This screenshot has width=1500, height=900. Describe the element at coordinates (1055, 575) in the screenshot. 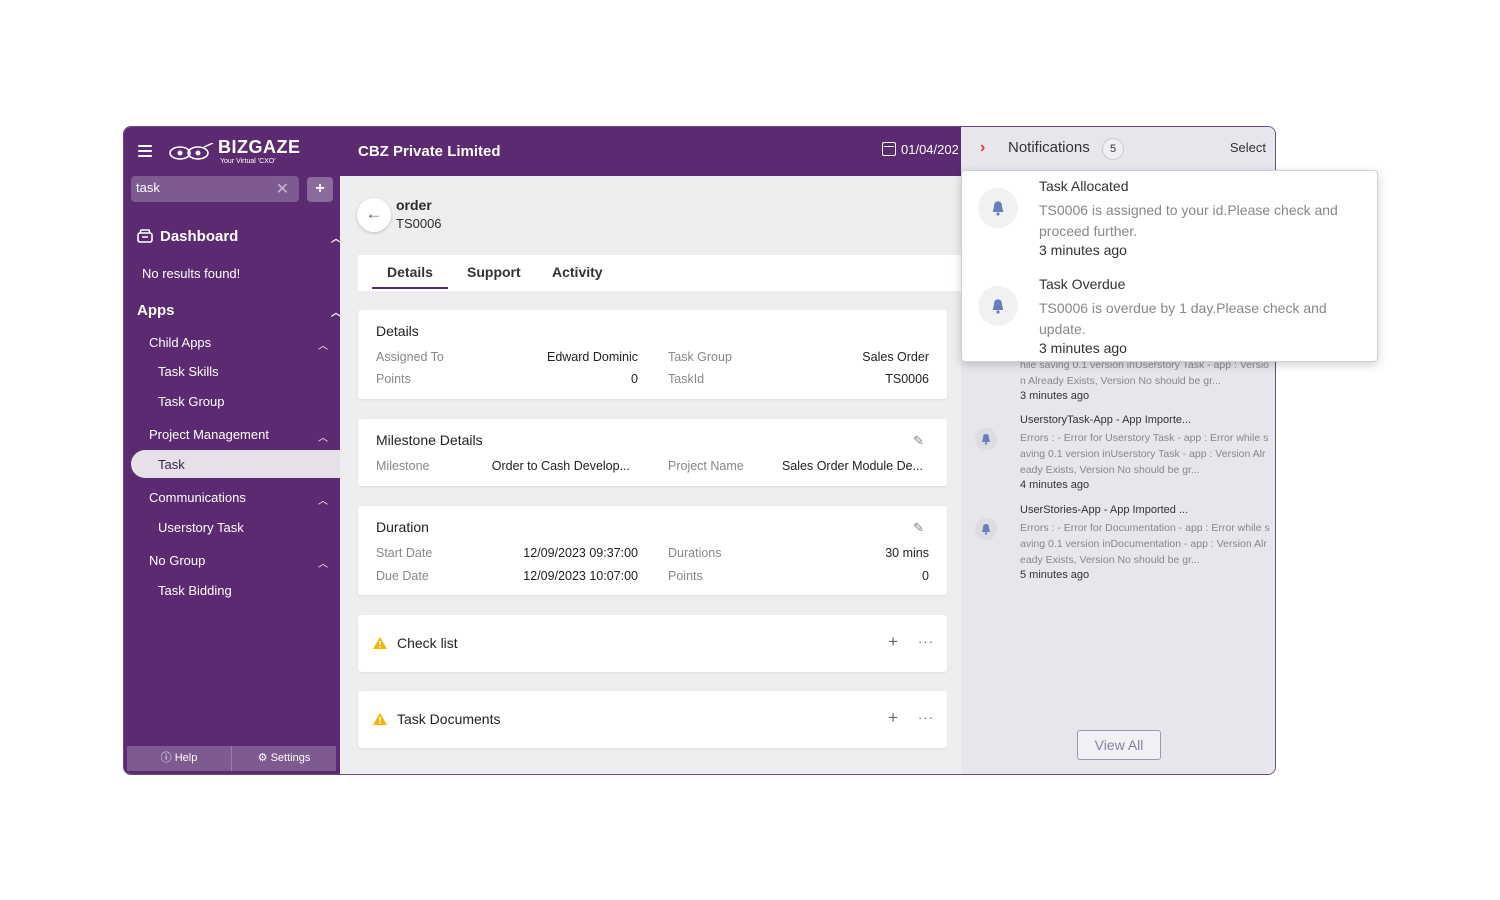

I see `notification-time: 5 minutes ago` at that location.